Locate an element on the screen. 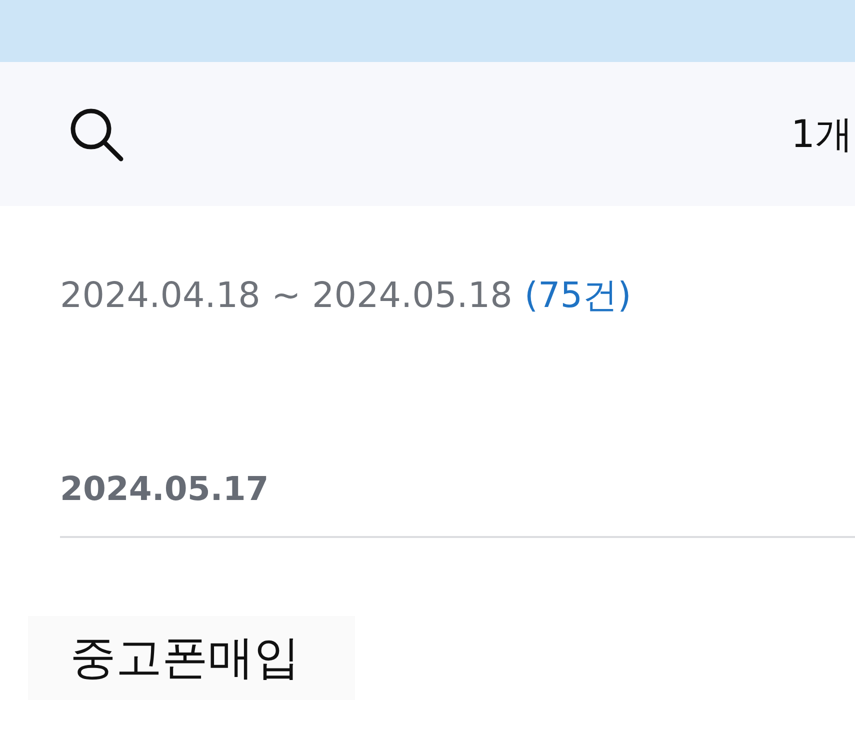  transaction-title: 중고폰매입 is located at coordinates (185, 657).